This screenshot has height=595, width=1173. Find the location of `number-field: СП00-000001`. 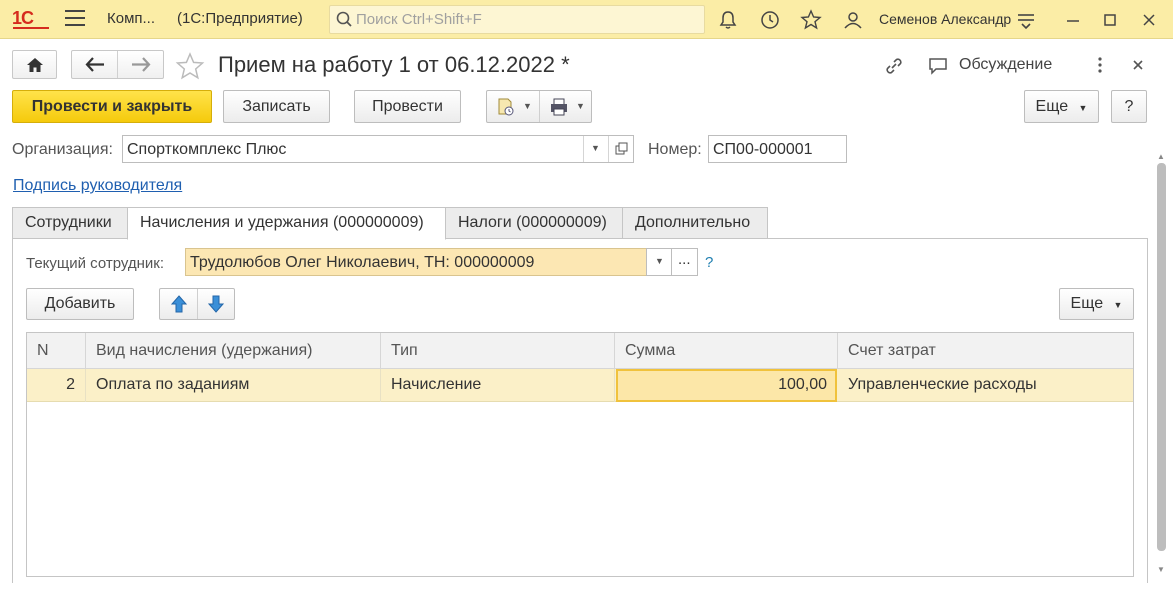

number-field: СП00-000001 is located at coordinates (777, 149).